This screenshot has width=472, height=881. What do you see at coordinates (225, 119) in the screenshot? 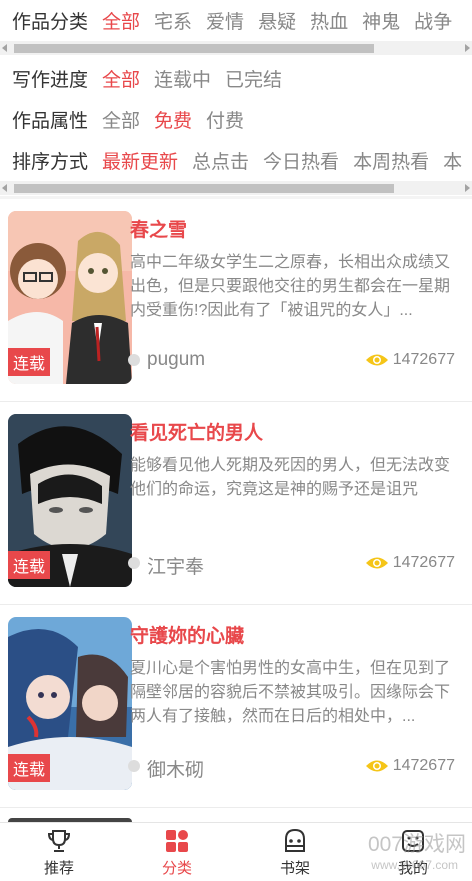
I see `filter-option-paid: 付费` at bounding box center [225, 119].